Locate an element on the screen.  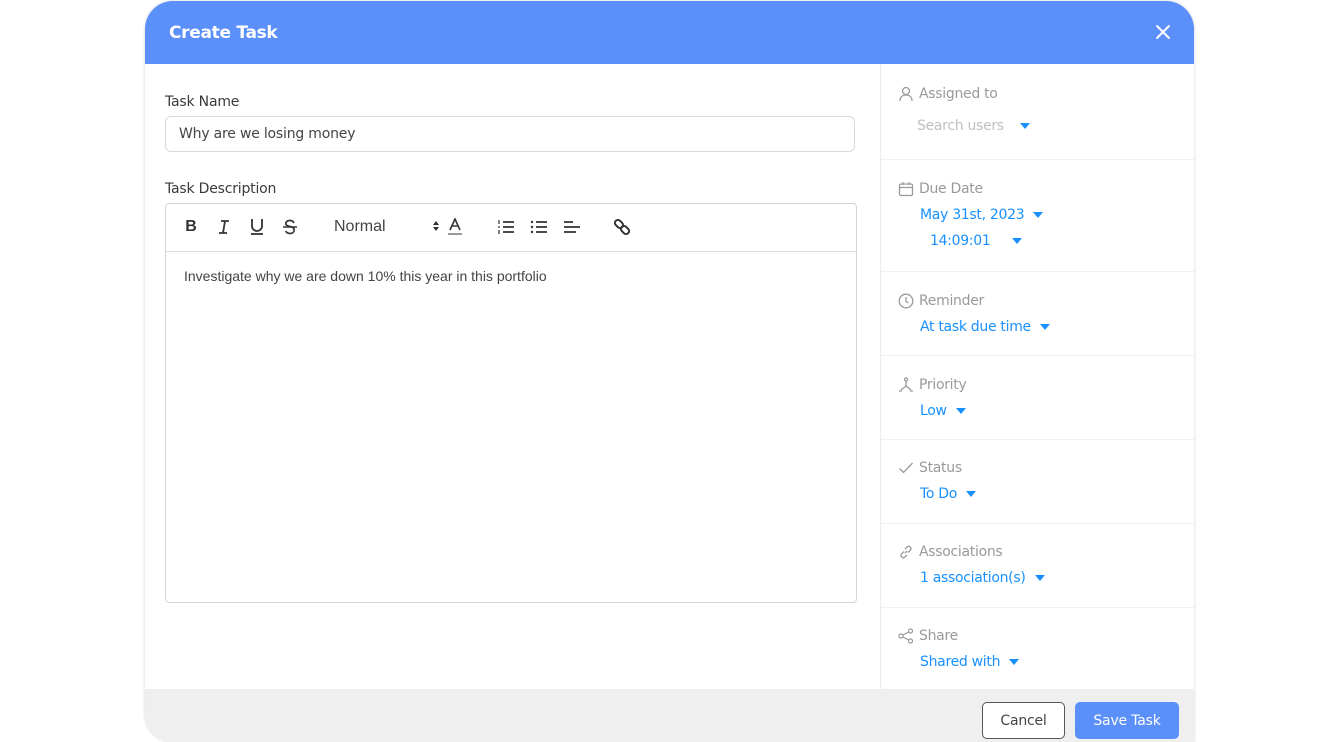
strikethrough-button is located at coordinates (290, 227).